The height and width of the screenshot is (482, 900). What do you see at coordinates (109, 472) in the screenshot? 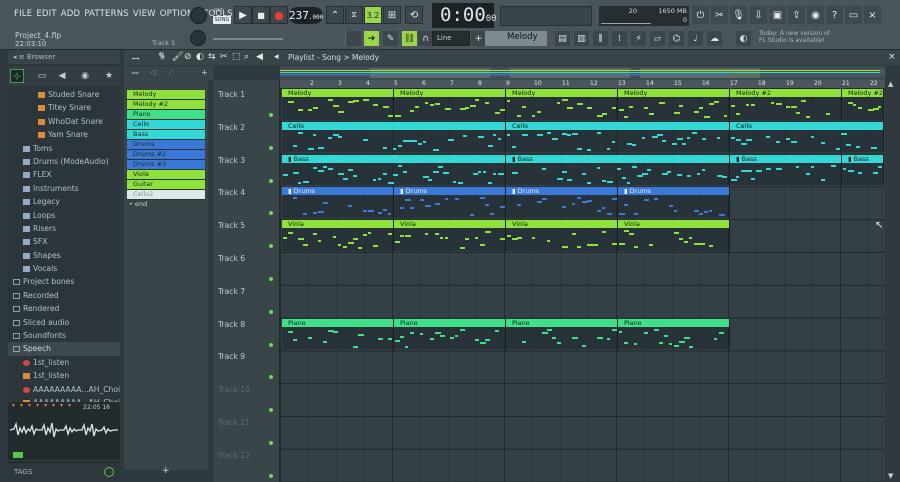
I see `search-icon` at bounding box center [109, 472].